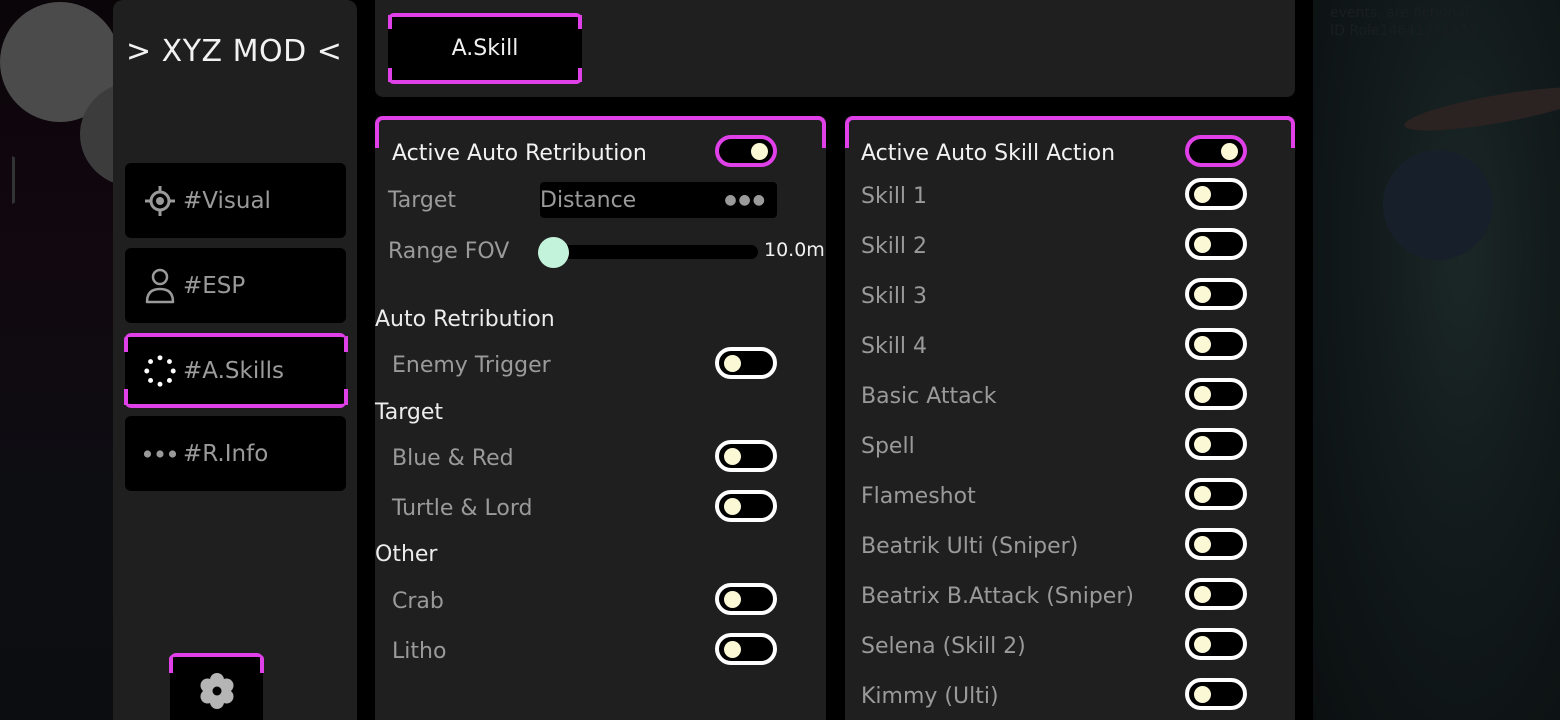 The height and width of the screenshot is (720, 1560). Describe the element at coordinates (418, 601) in the screenshot. I see `option-label: Crab` at that location.